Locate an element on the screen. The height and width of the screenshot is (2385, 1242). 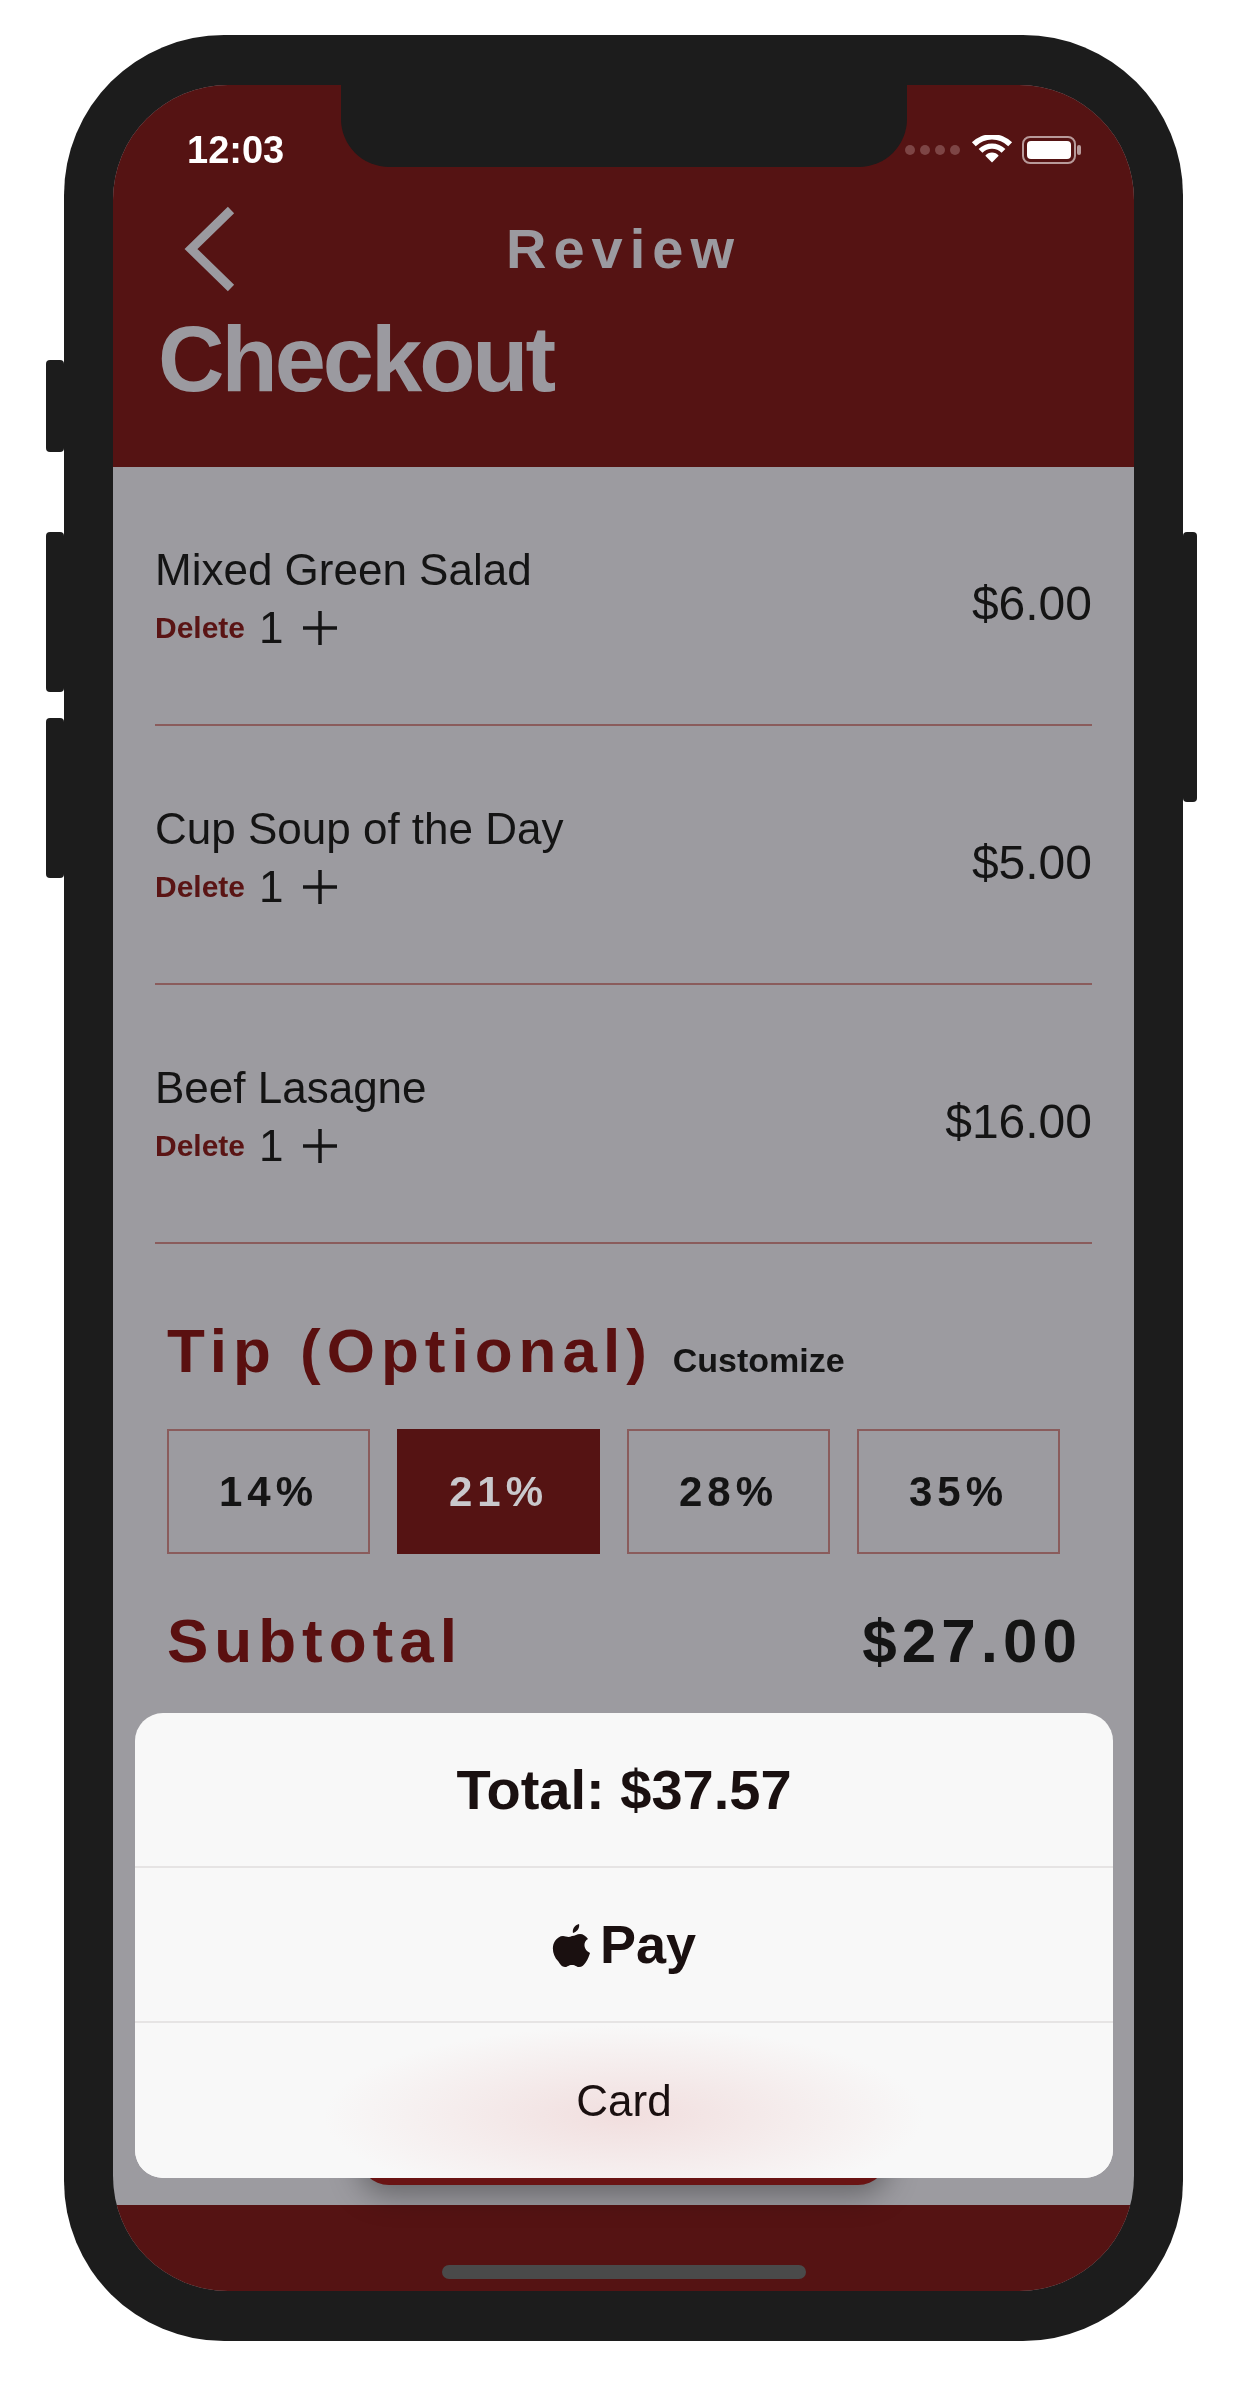
tip-option: 21% is located at coordinates (498, 1491).